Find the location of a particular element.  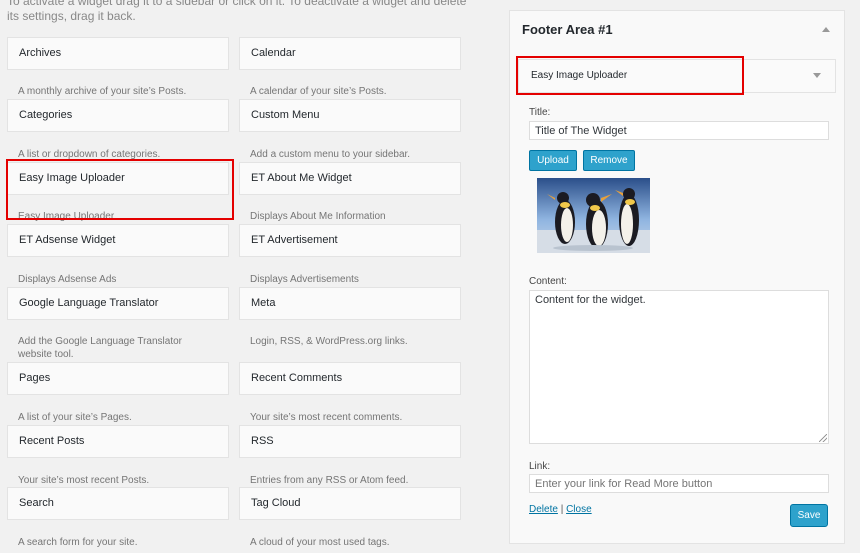

remove-button: Remove is located at coordinates (609, 160).